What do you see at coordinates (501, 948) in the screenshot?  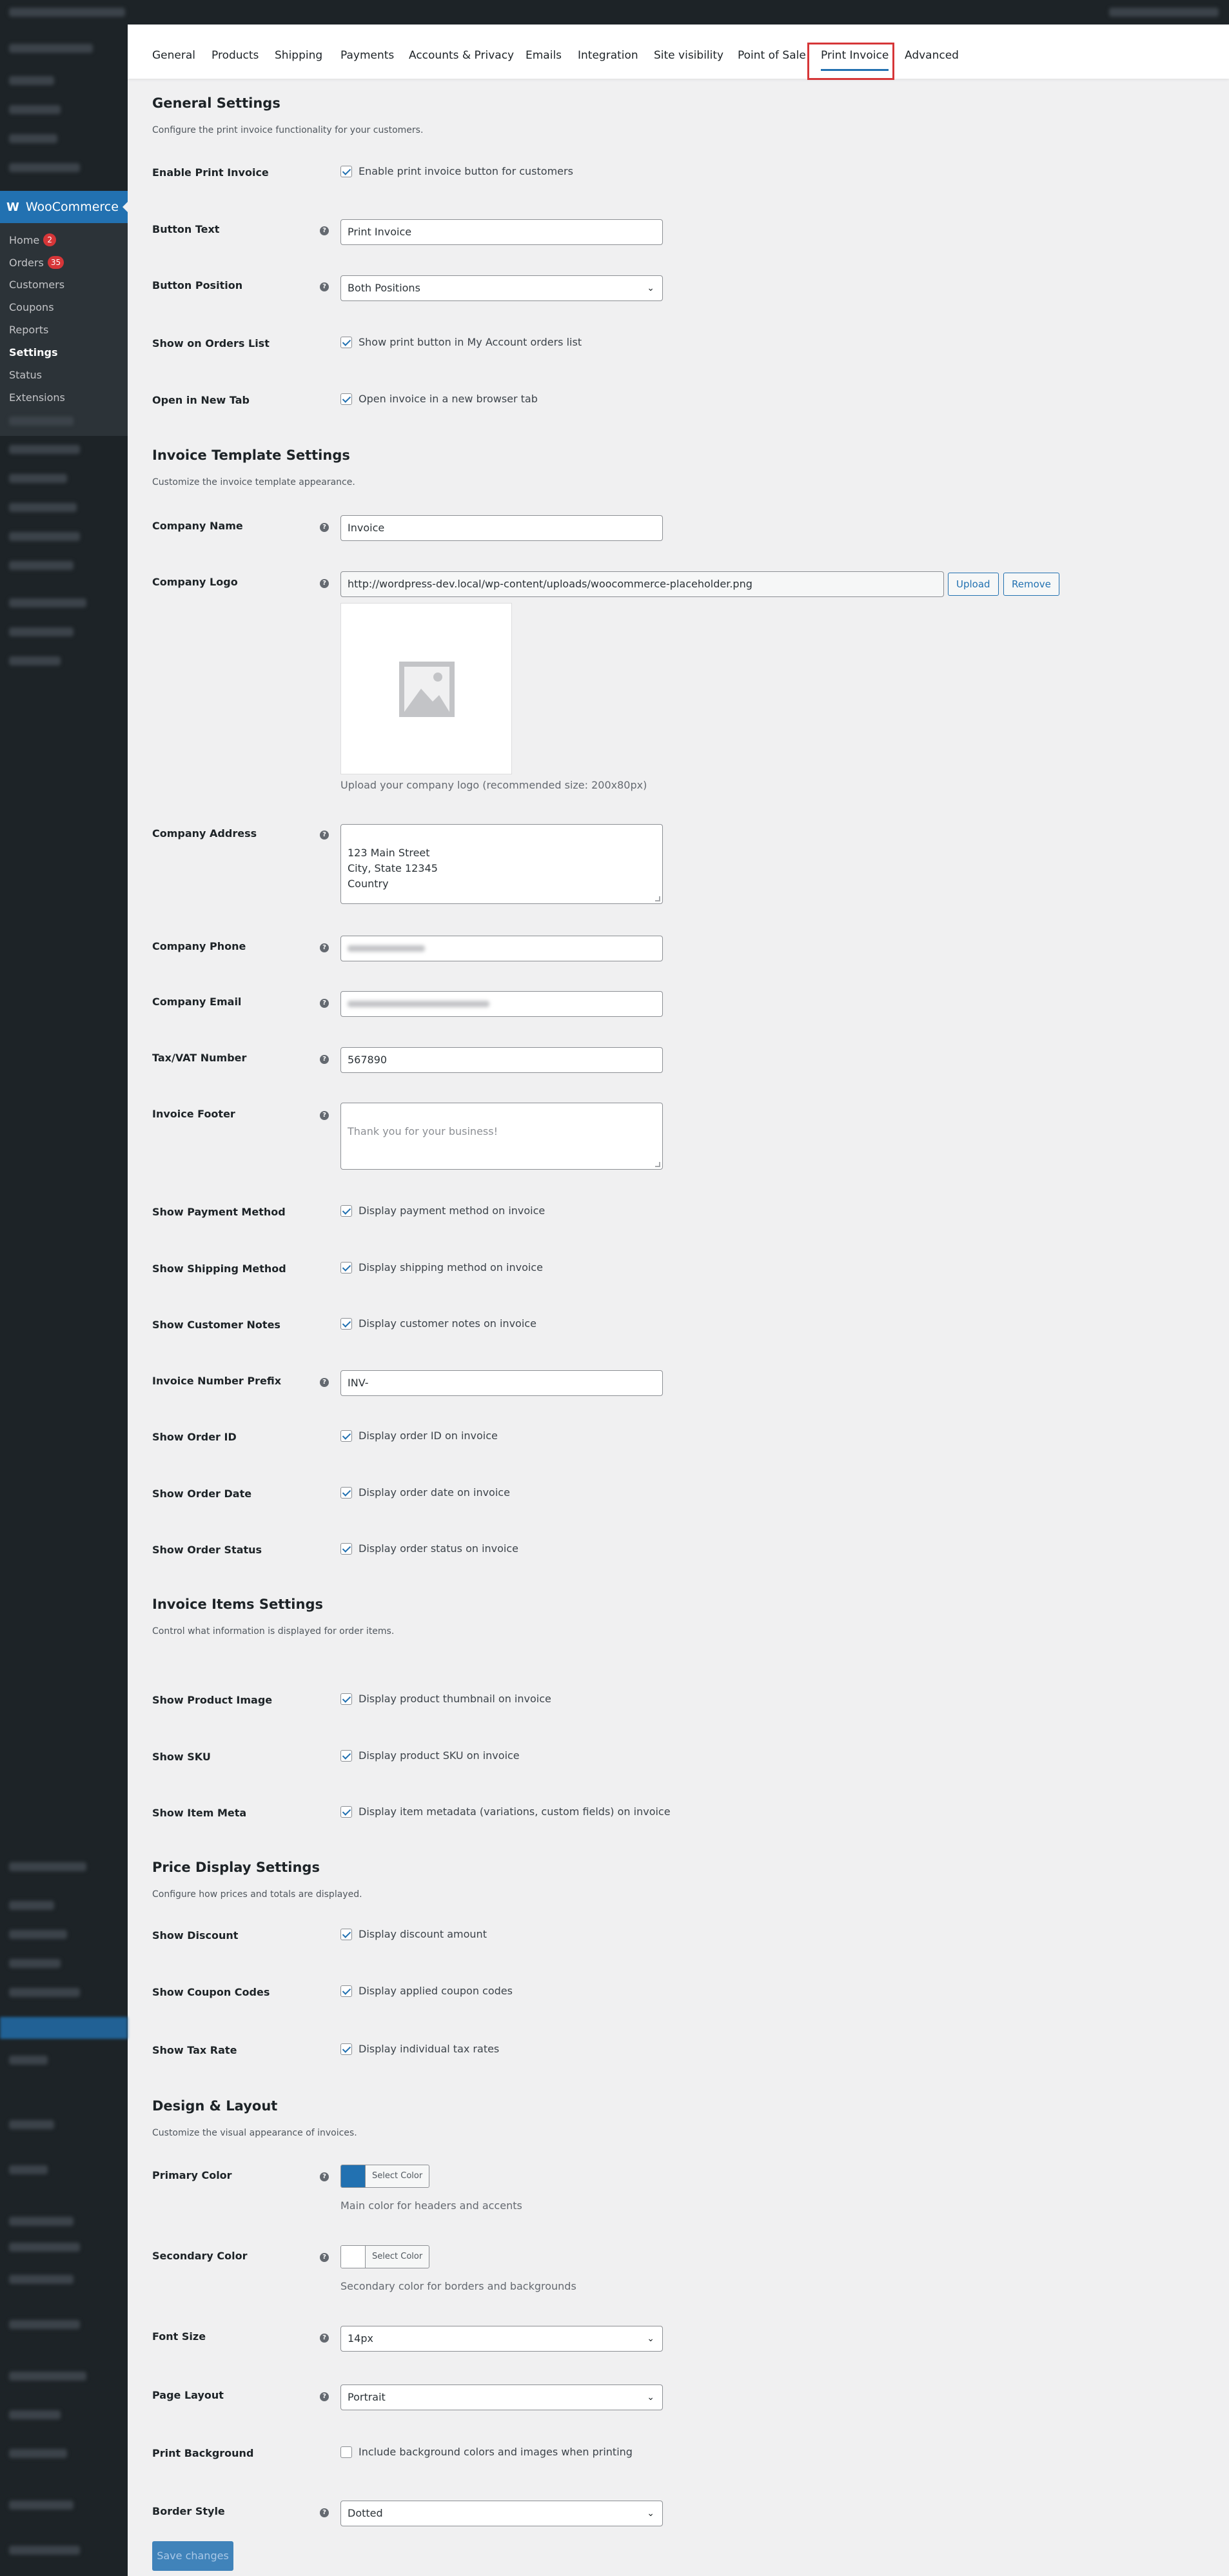 I see `company-phone-input` at bounding box center [501, 948].